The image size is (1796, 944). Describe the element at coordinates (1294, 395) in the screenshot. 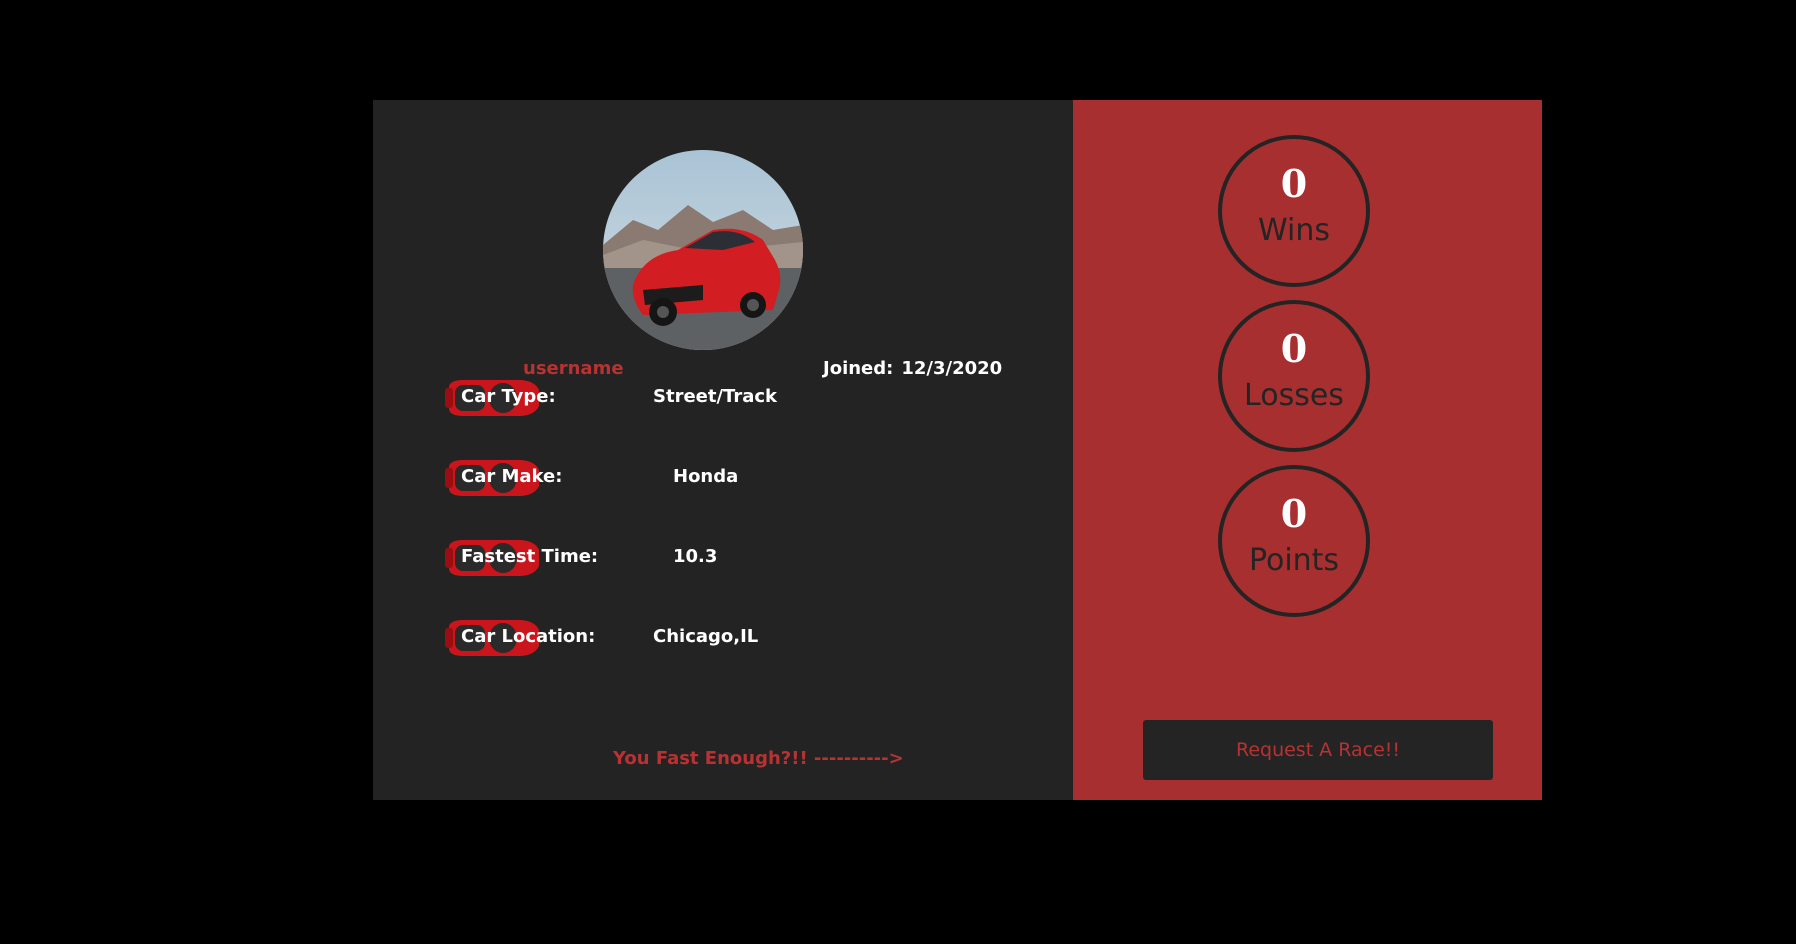

I see `losses-label: Losses` at that location.